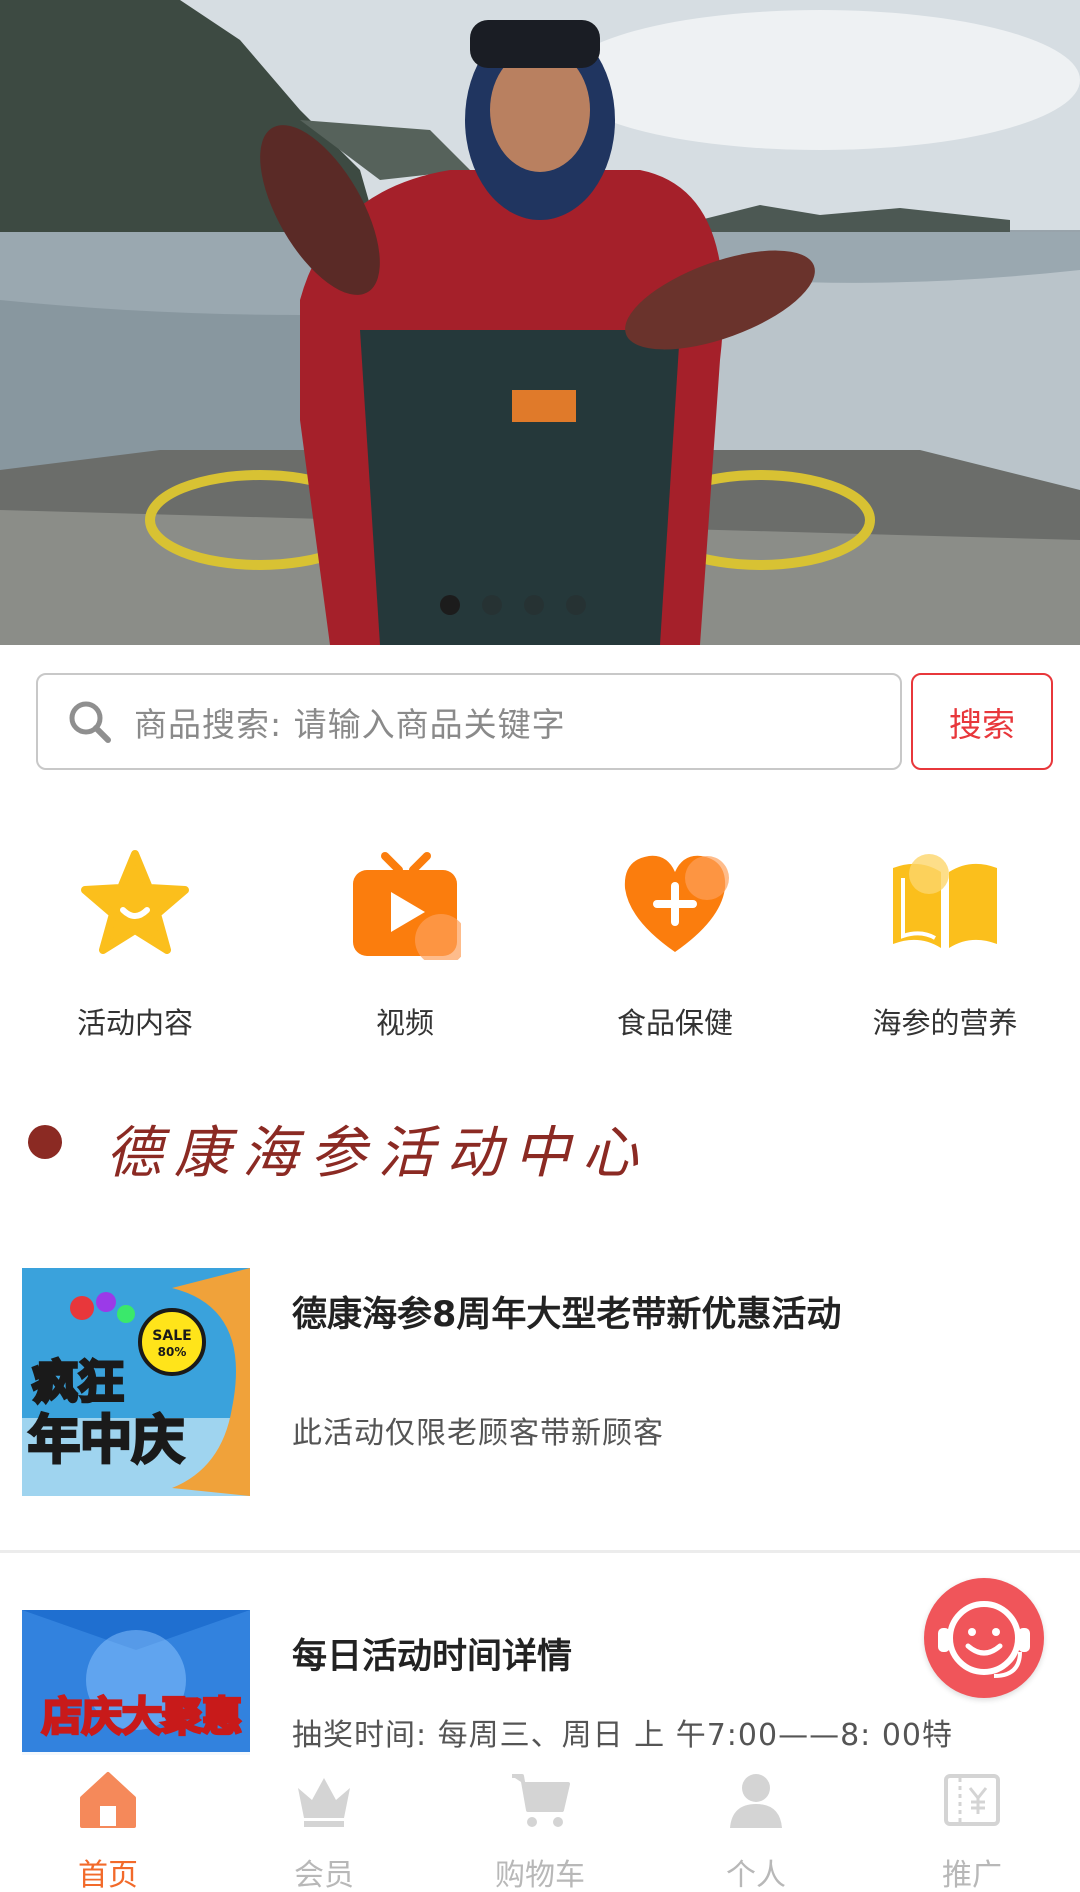 The image size is (1080, 1892). What do you see at coordinates (622, 1735) in the screenshot?
I see `activity-desc: 抽奖时间: 每周三、周日 上 午7:00——8: 00特` at bounding box center [622, 1735].